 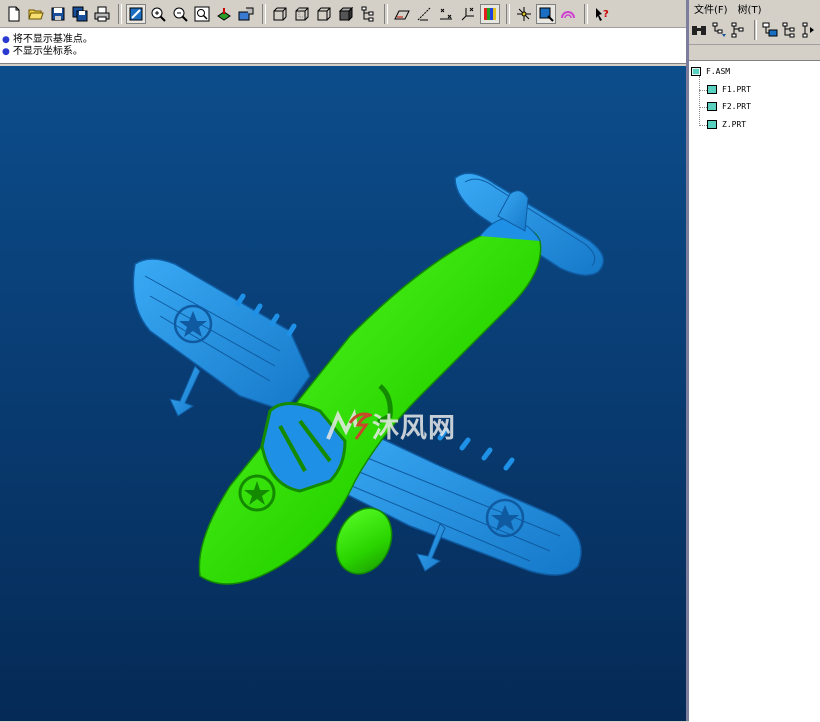 What do you see at coordinates (180, 14) in the screenshot?
I see `zoom-out-icon` at bounding box center [180, 14].